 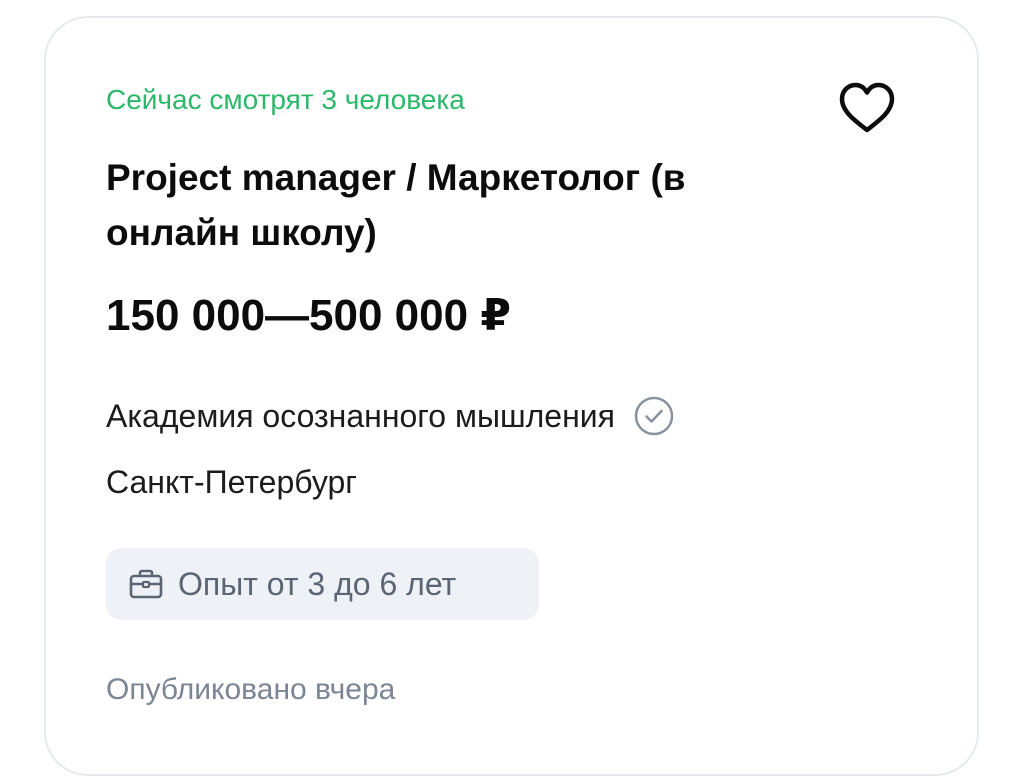 I want to click on city: Санкт-Петербург, so click(x=231, y=482).